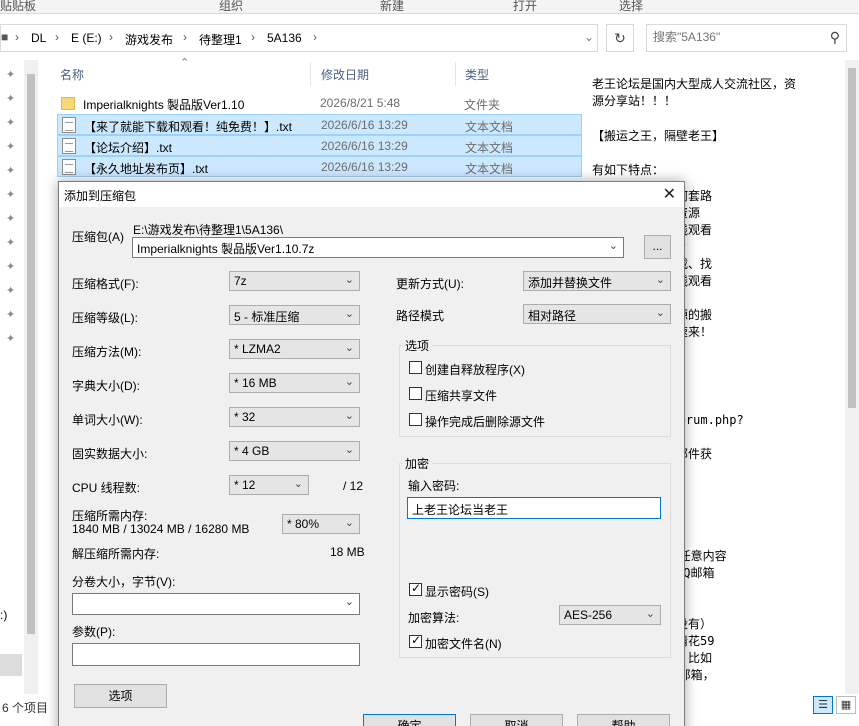  I want to click on cancel-button: 取消, so click(516, 720).